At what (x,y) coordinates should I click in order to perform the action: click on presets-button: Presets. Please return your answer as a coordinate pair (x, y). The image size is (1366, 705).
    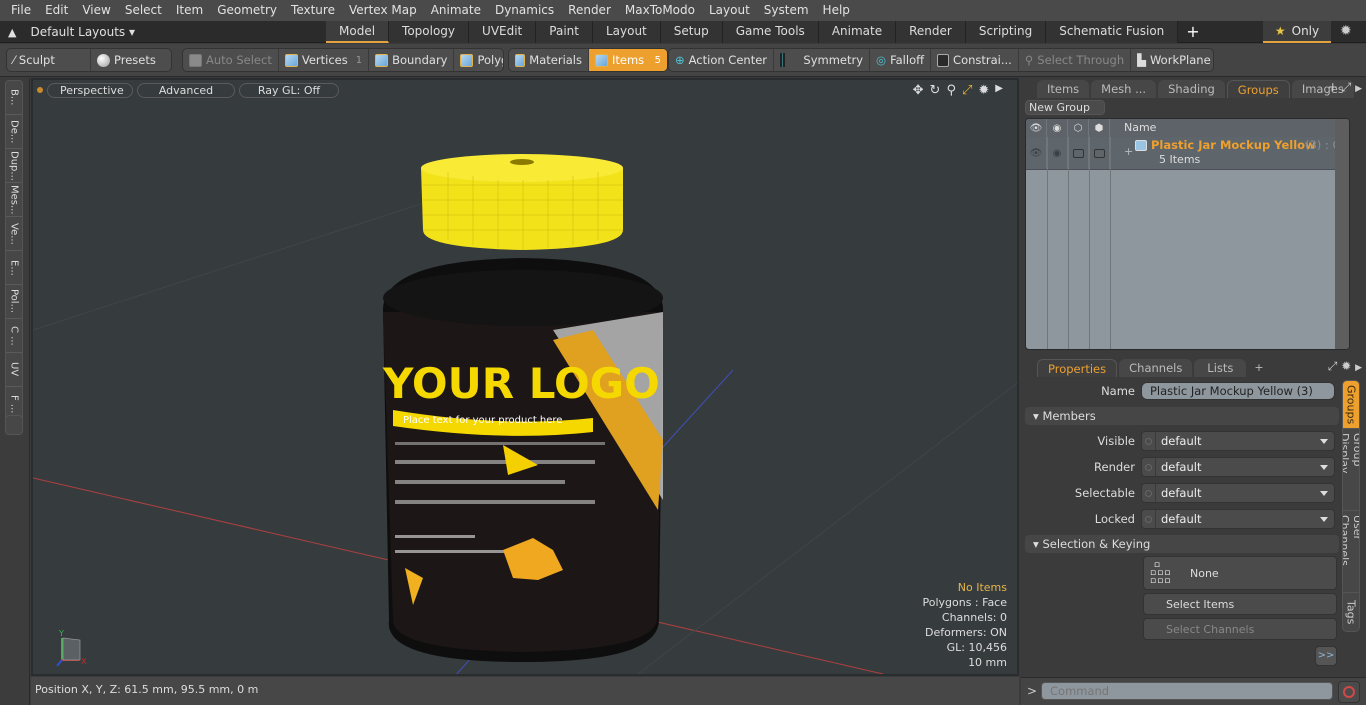
    Looking at the image, I should click on (126, 60).